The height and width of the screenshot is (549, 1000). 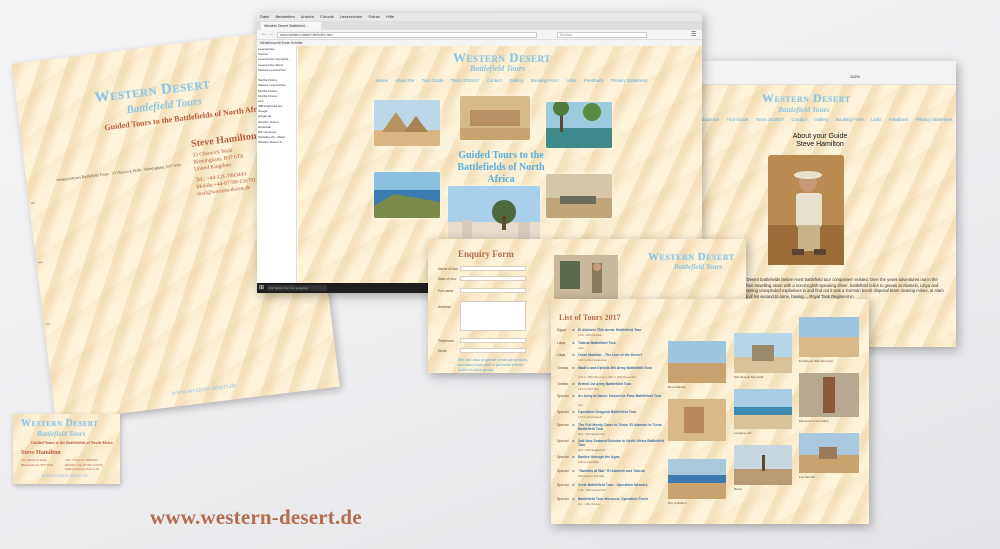 I want to click on gallery-caption: Longstop Hill, so click(x=743, y=433).